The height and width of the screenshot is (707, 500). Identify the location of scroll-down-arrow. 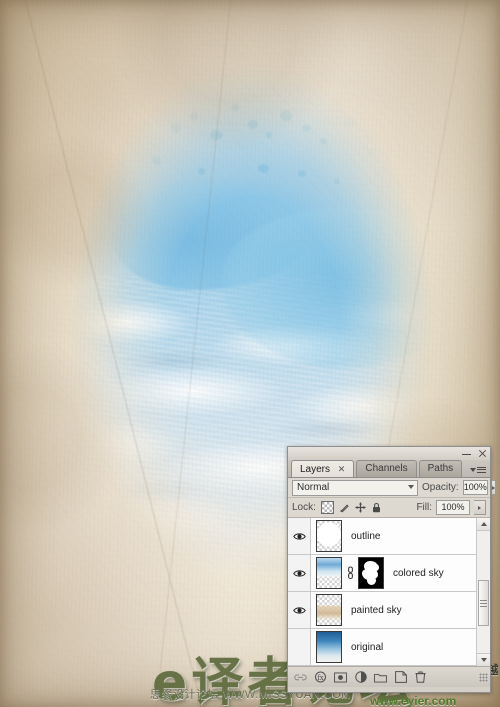
(483, 659).